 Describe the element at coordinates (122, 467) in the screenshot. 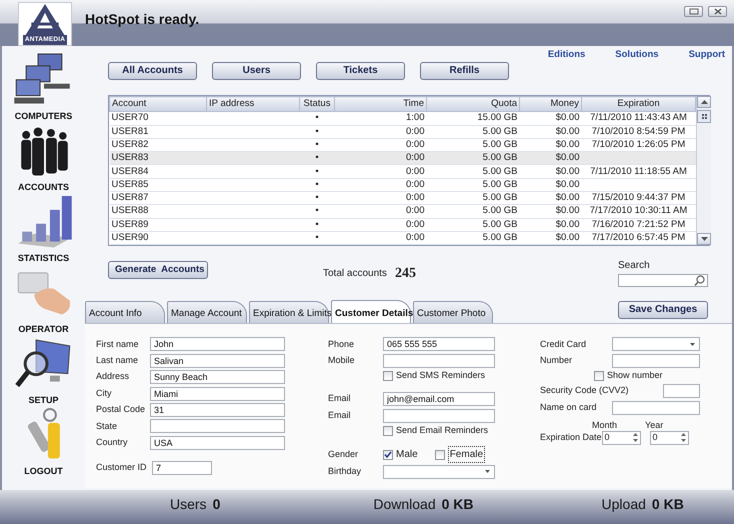

I see `field-label: Customer ID` at that location.